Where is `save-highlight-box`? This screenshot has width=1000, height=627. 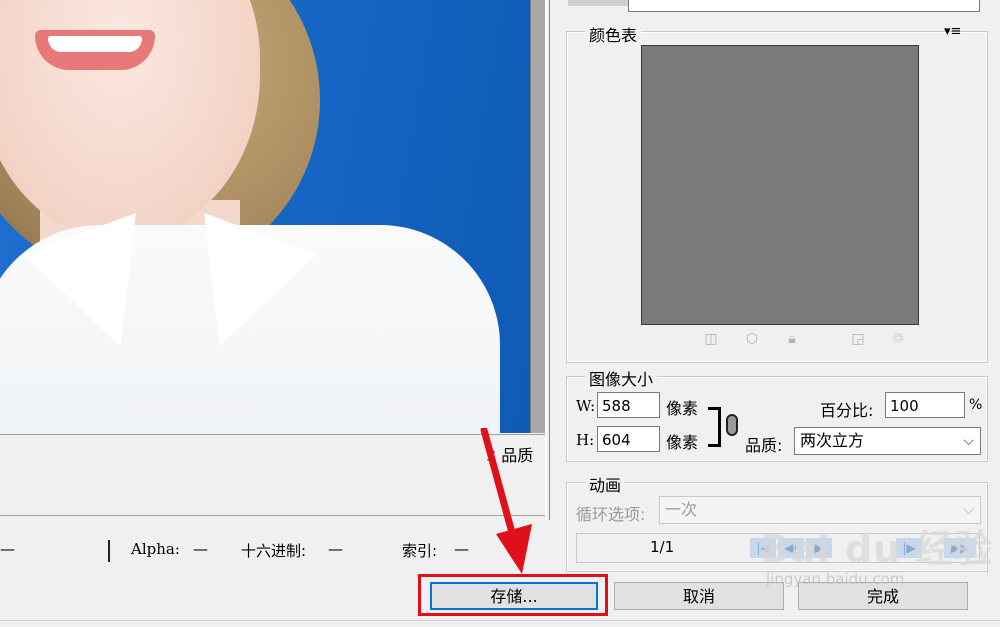 save-highlight-box is located at coordinates (513, 595).